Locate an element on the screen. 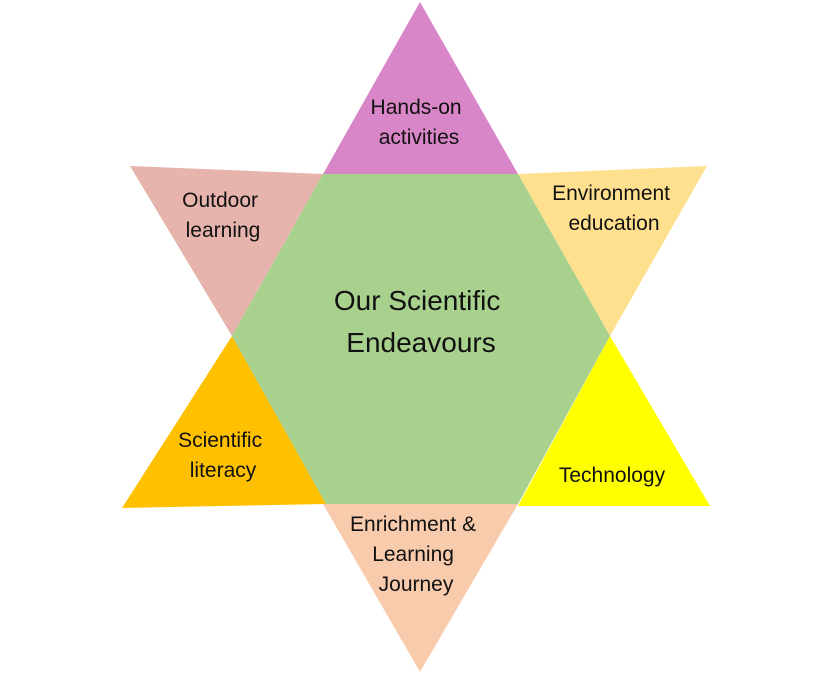 This screenshot has width=821, height=693. center-title-line1: Our Scientific is located at coordinates (417, 300).